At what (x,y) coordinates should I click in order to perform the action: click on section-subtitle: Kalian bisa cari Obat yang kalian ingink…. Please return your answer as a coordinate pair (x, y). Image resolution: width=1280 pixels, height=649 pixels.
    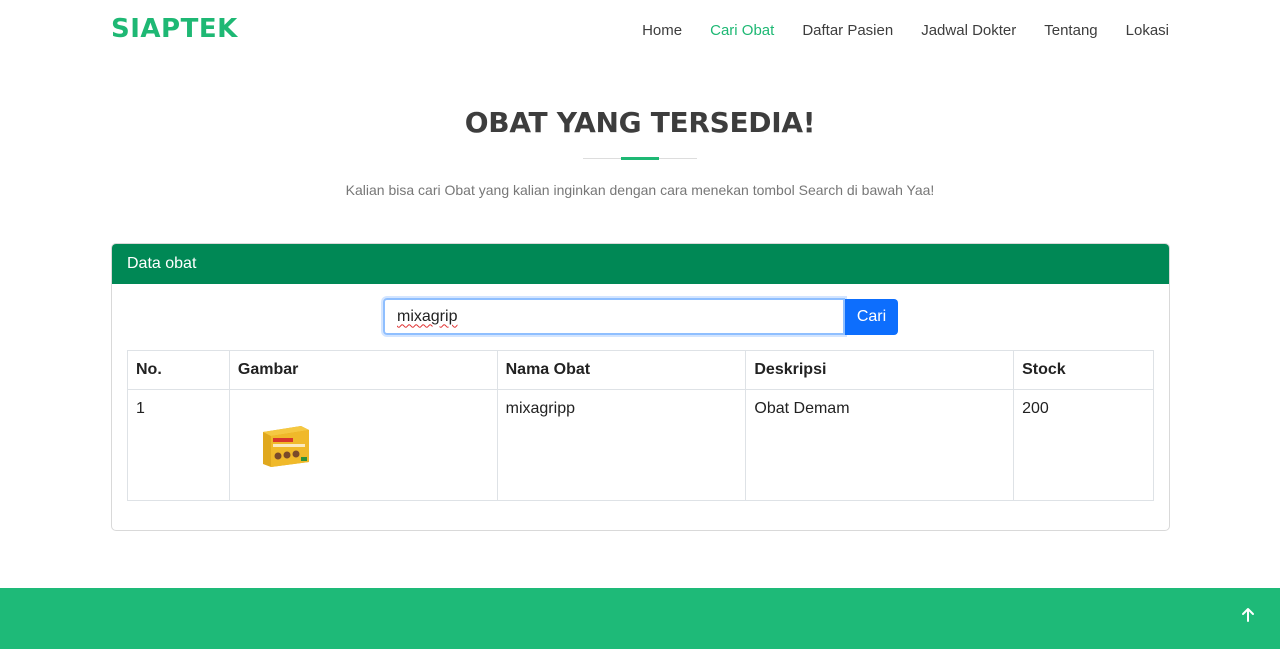
    Looking at the image, I should click on (640, 190).